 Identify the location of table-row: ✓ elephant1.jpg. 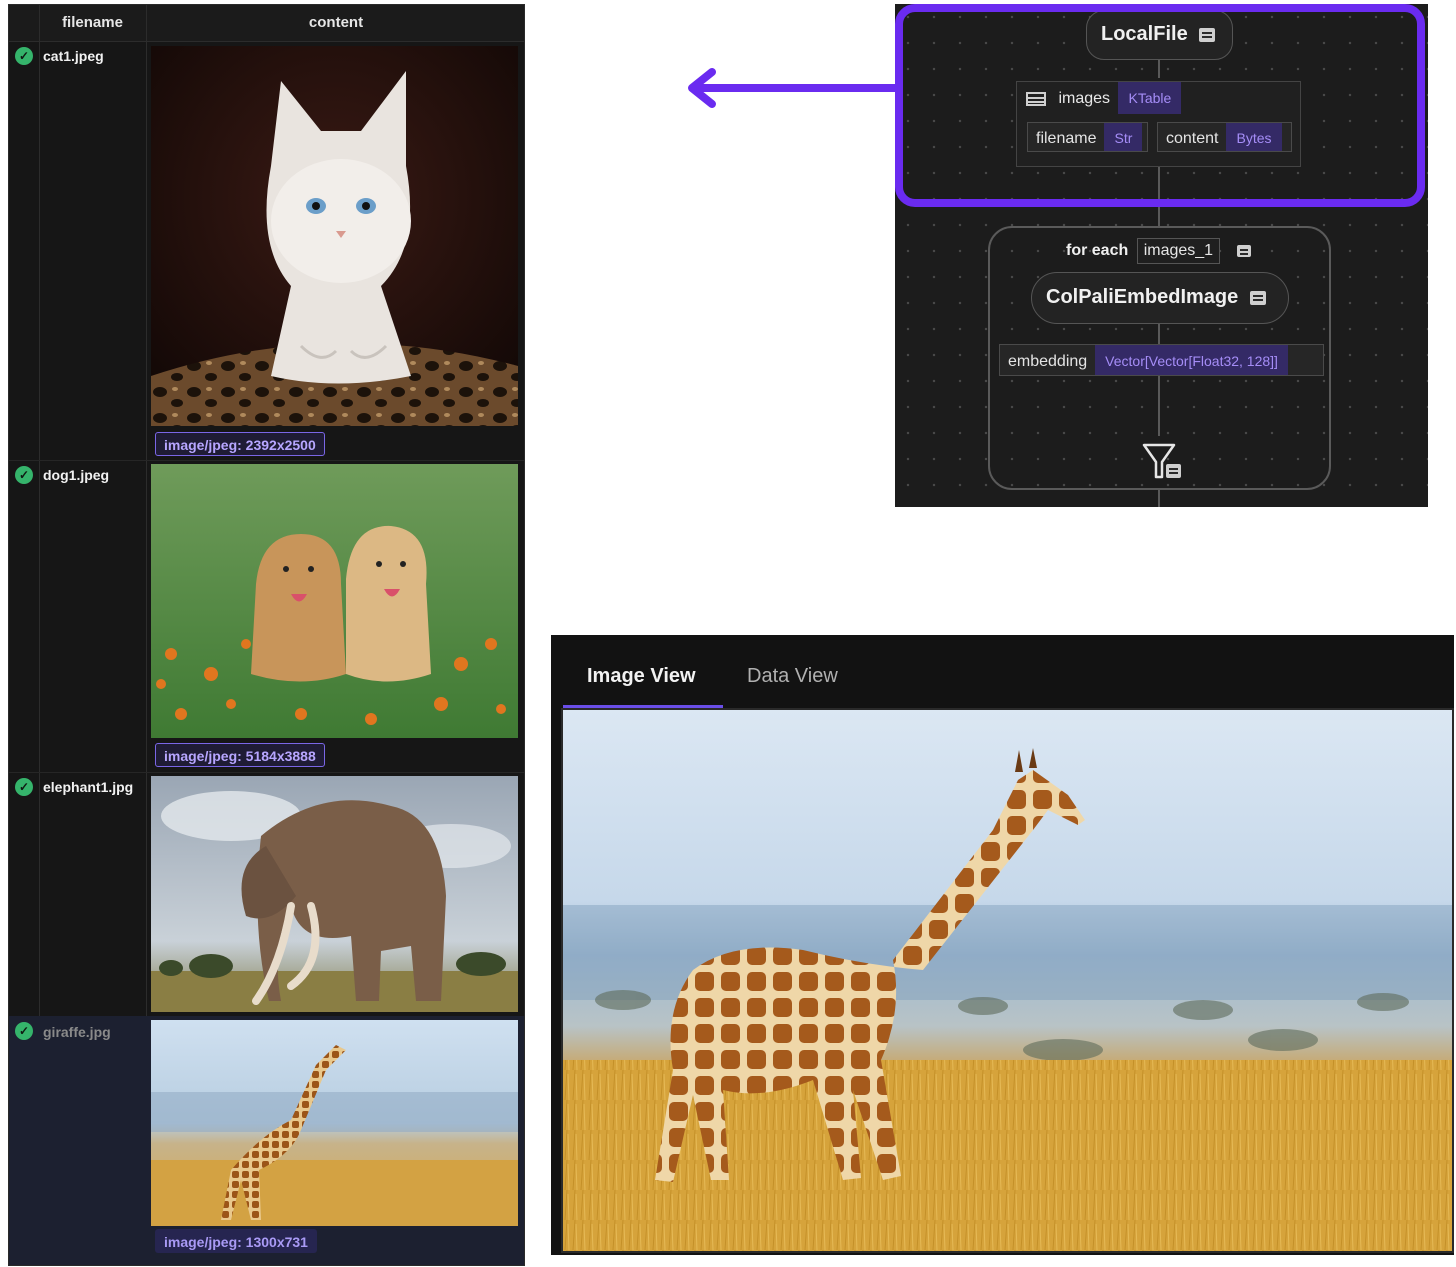
(266, 894).